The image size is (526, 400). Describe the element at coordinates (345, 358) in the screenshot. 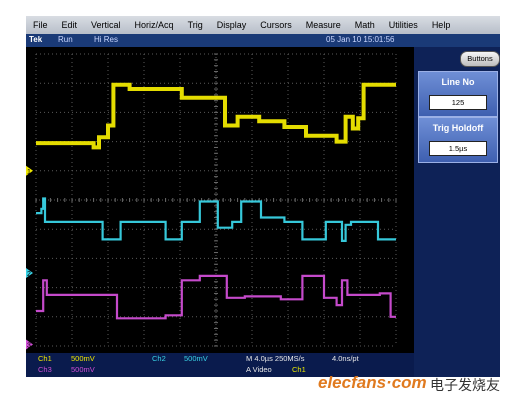

I see `resolution: 4.0ns/pt` at that location.